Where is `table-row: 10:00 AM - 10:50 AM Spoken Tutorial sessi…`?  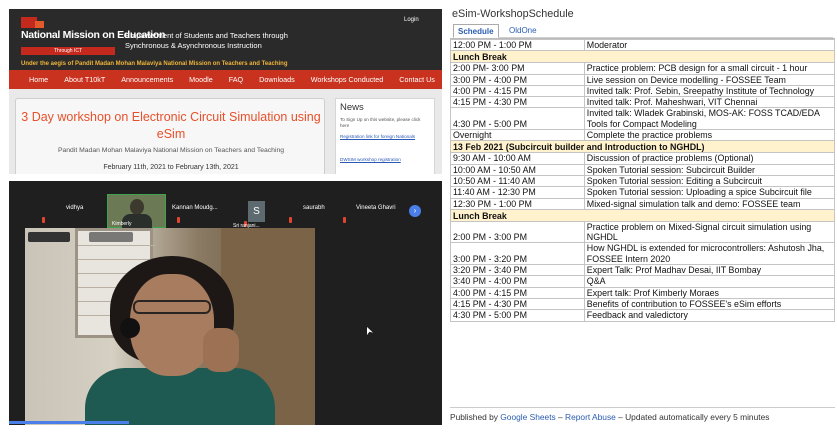 table-row: 10:00 AM - 10:50 AM Spoken Tutorial sessi… is located at coordinates (642, 169).